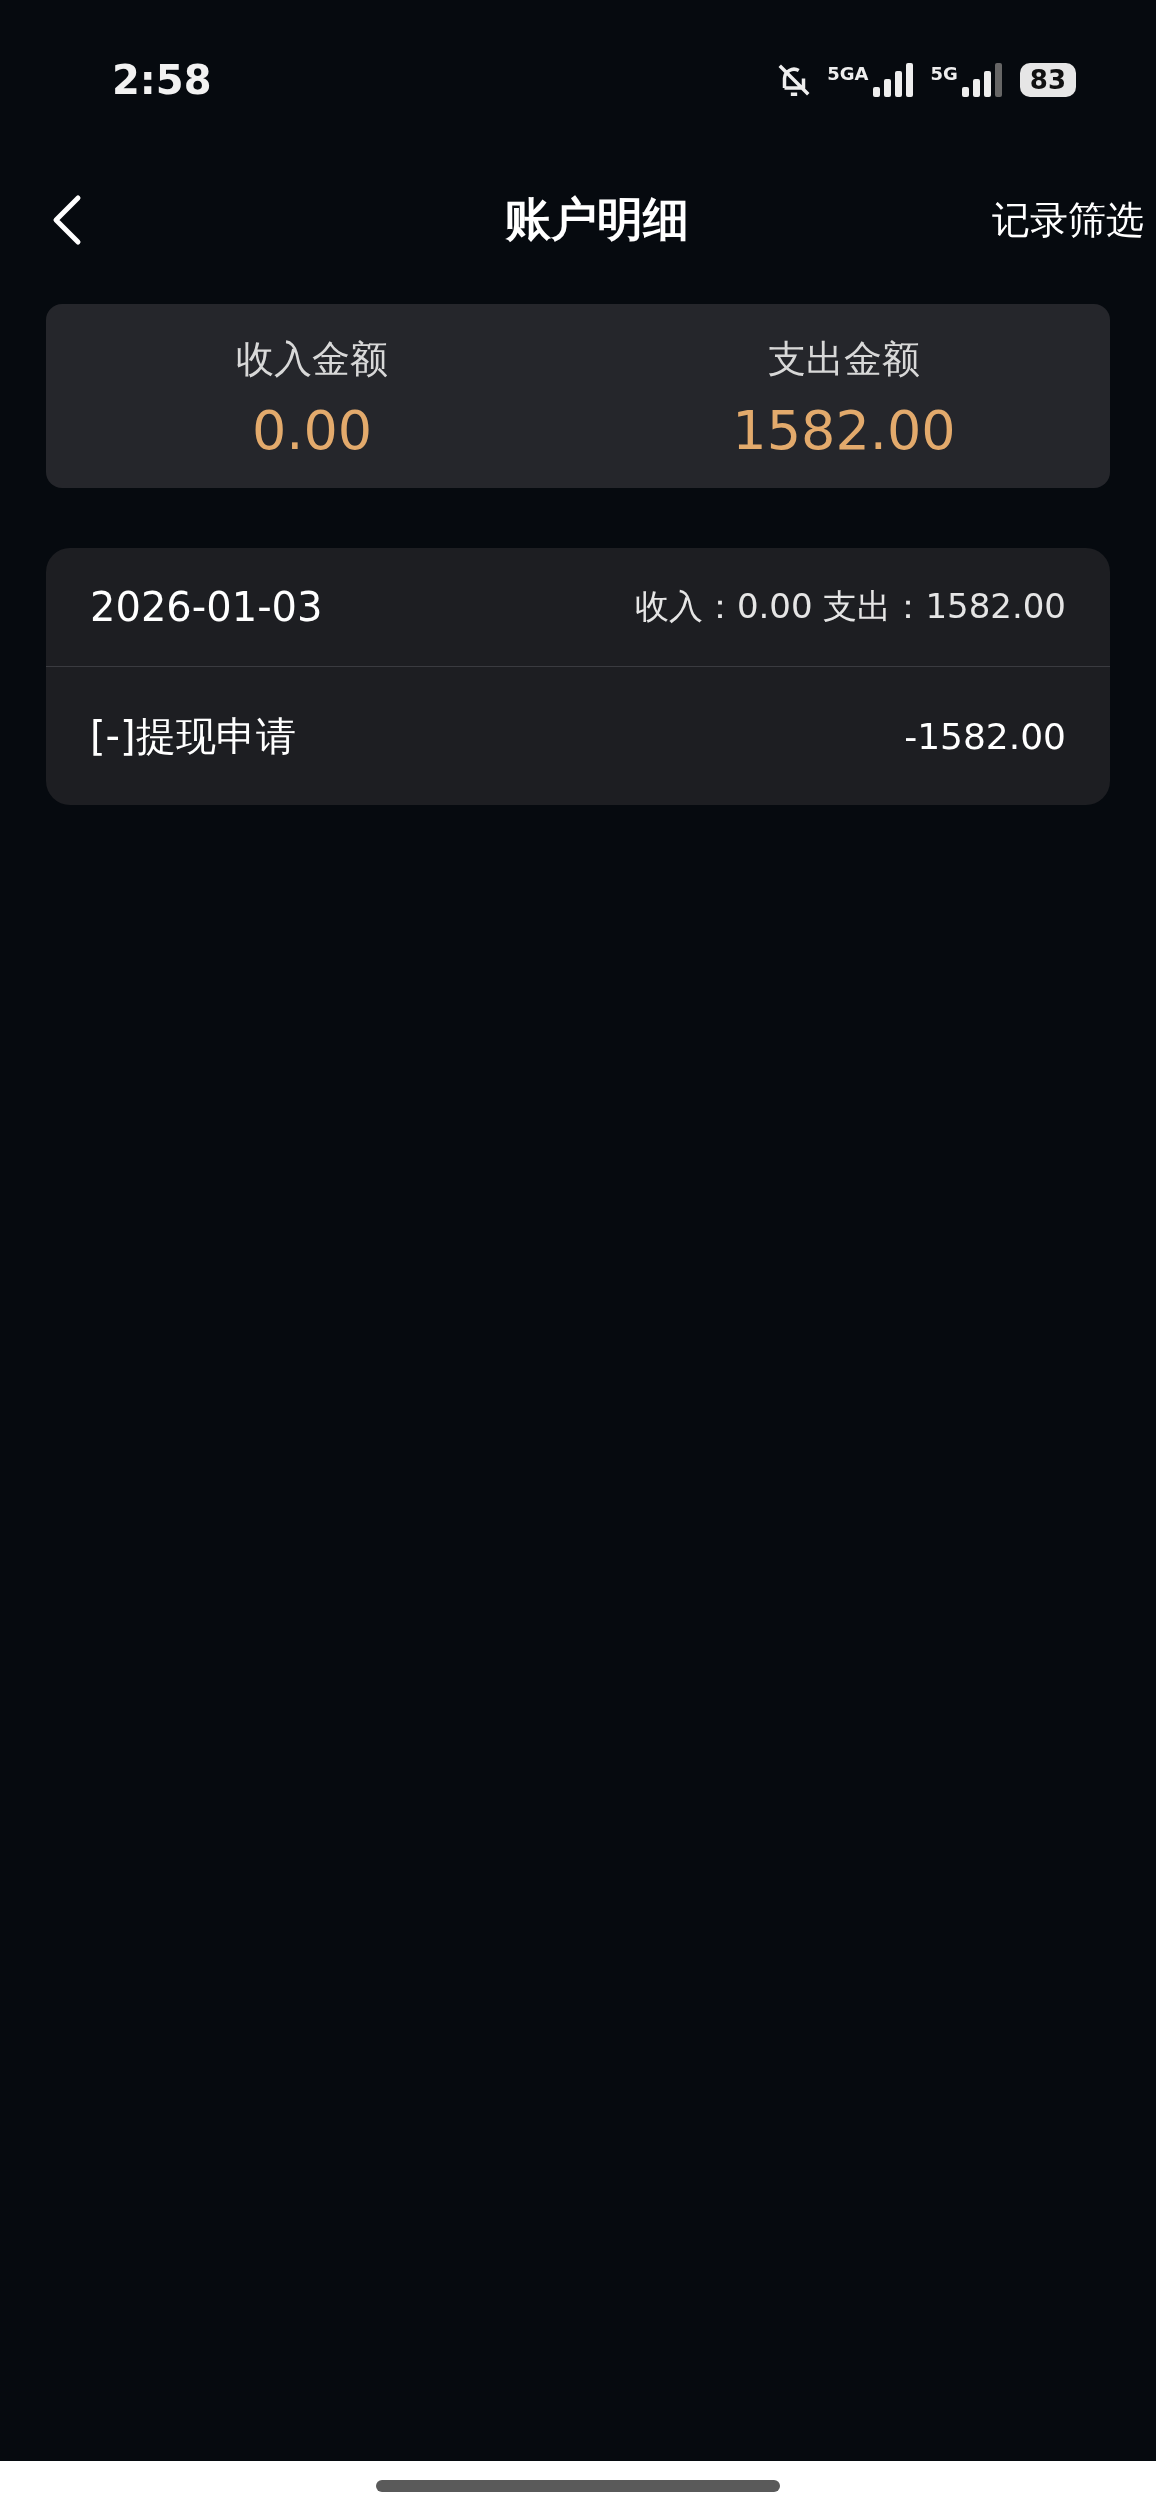 Image resolution: width=1156 pixels, height=2510 pixels. What do you see at coordinates (1047, 80) in the screenshot?
I see `battery-indicator: 83` at bounding box center [1047, 80].